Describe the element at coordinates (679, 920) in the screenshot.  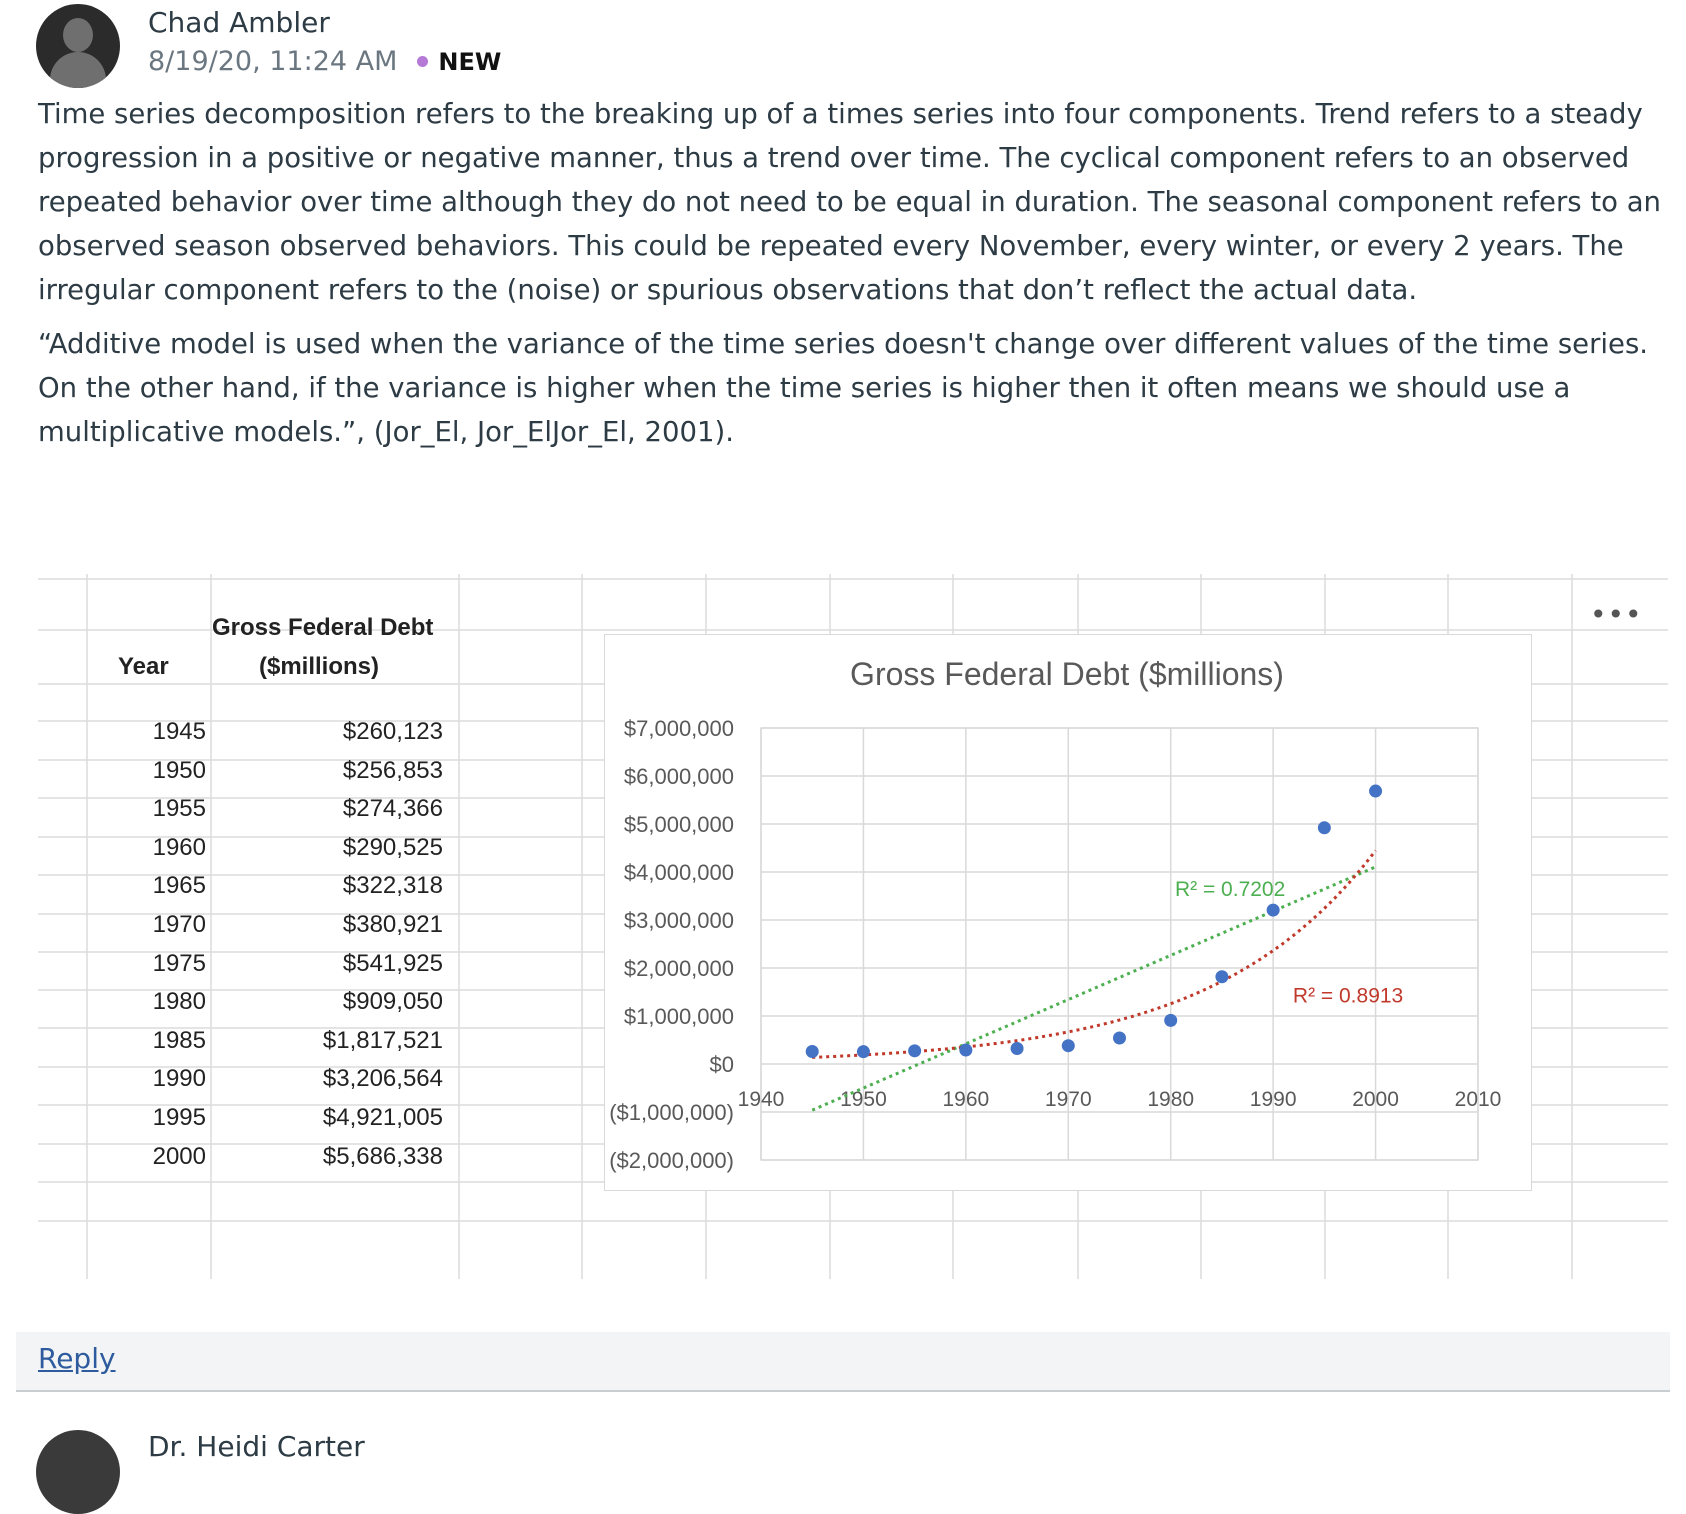
I see `y-tick-label: $3,000,000` at that location.